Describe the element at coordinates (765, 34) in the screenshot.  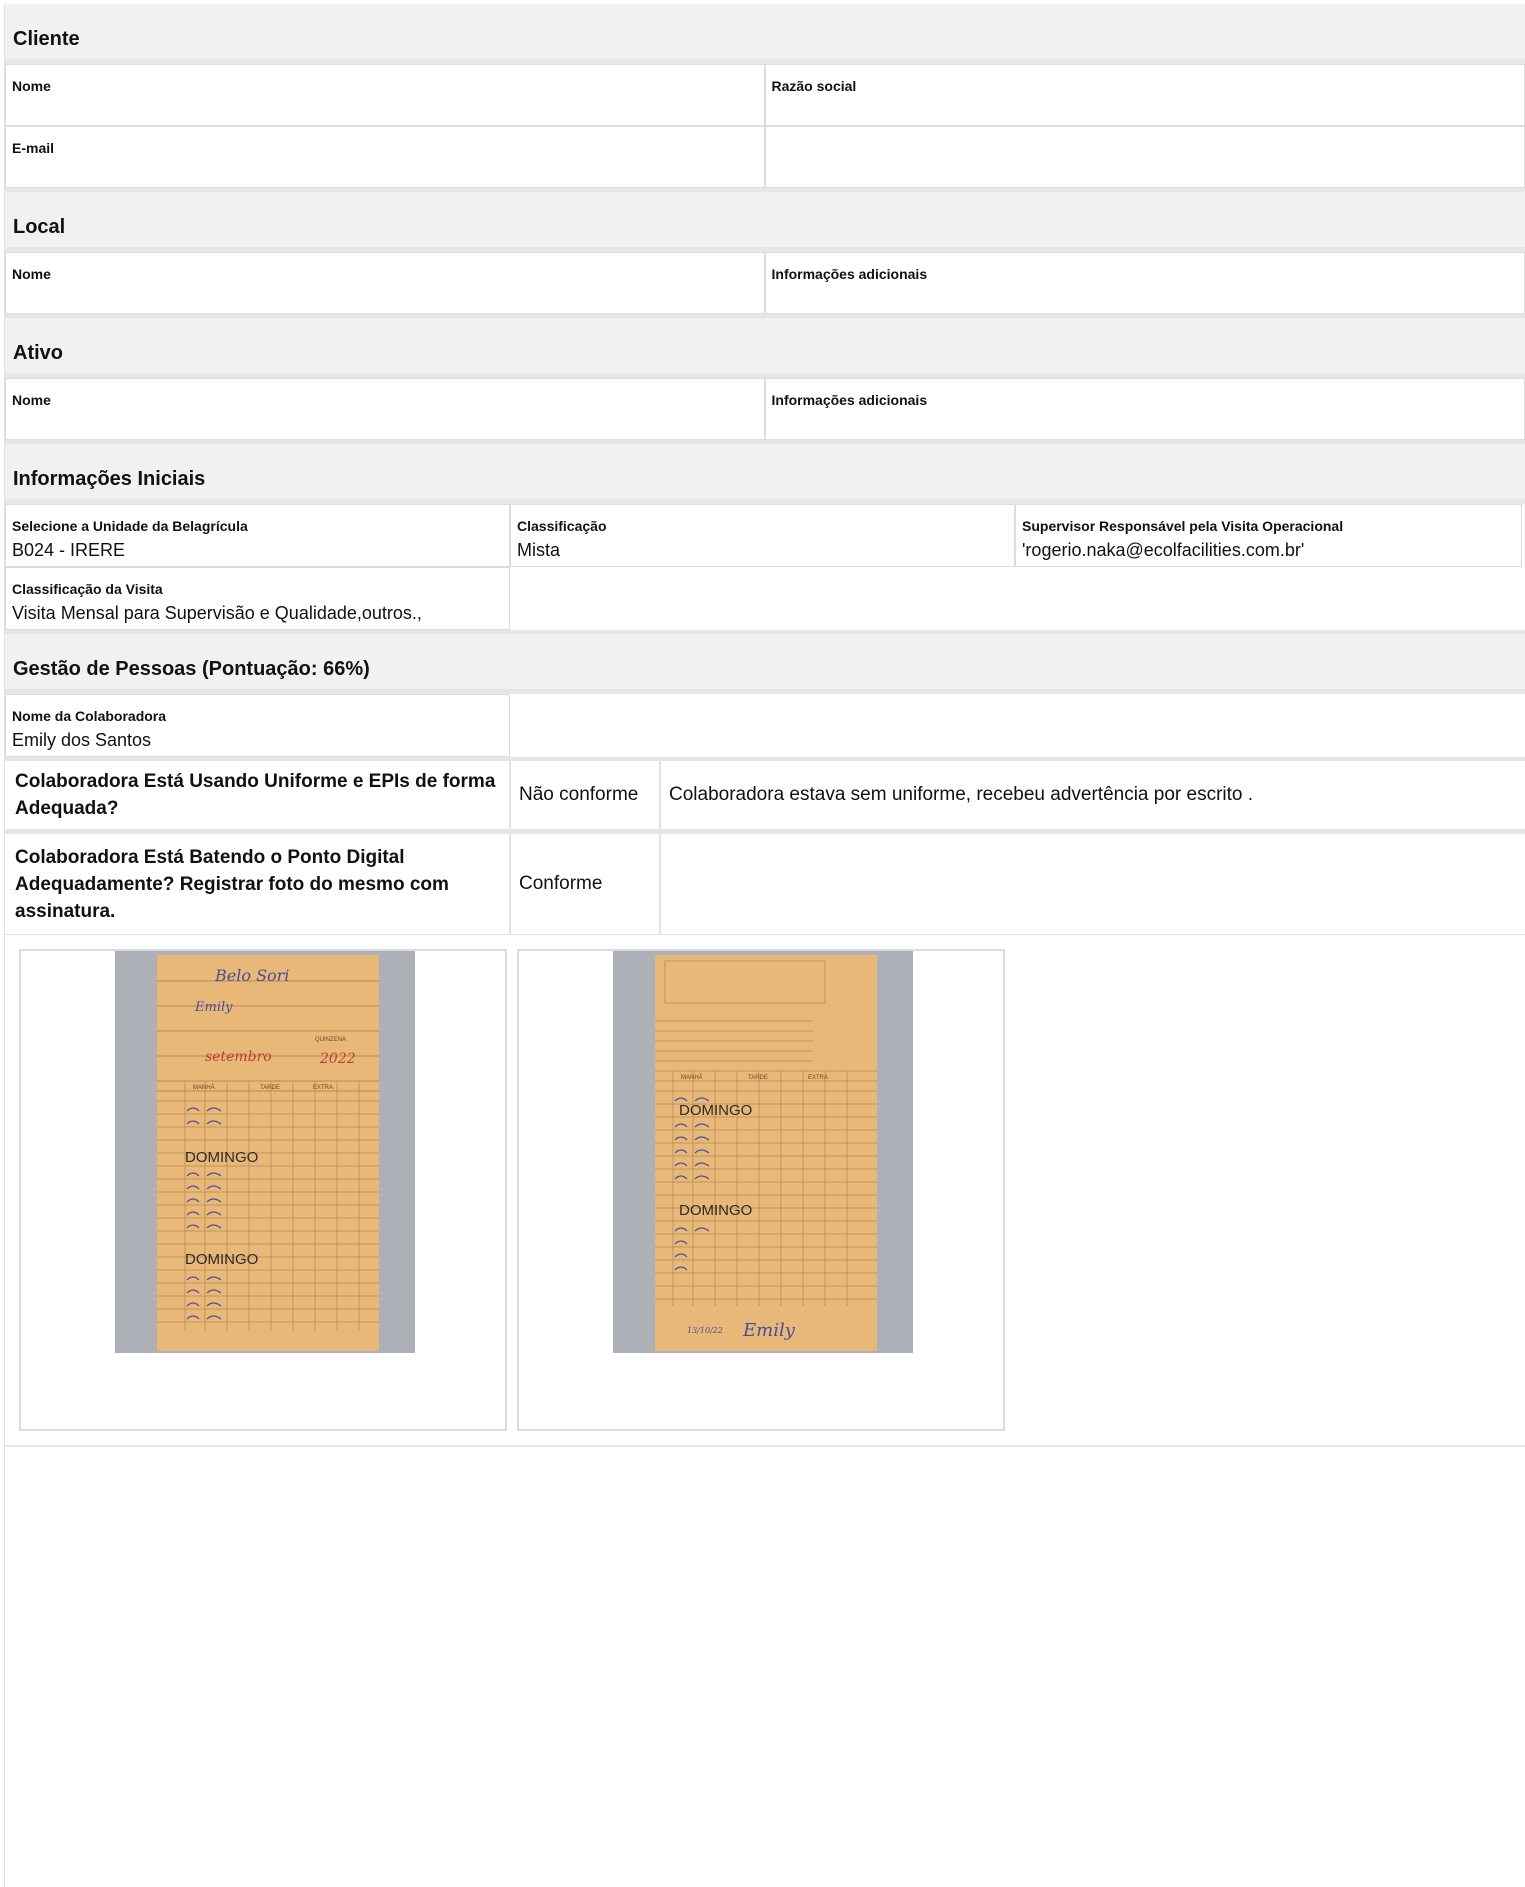
I see `section-title-cliente: Cliente` at that location.